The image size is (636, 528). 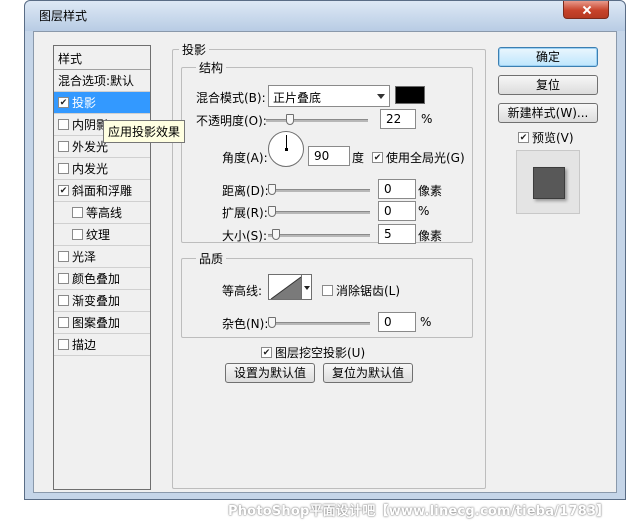 I want to click on noise-input: 0, so click(x=397, y=322).